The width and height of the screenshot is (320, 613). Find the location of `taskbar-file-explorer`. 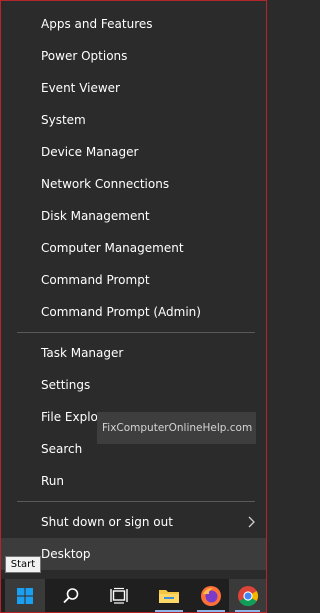

taskbar-file-explorer is located at coordinates (169, 595).